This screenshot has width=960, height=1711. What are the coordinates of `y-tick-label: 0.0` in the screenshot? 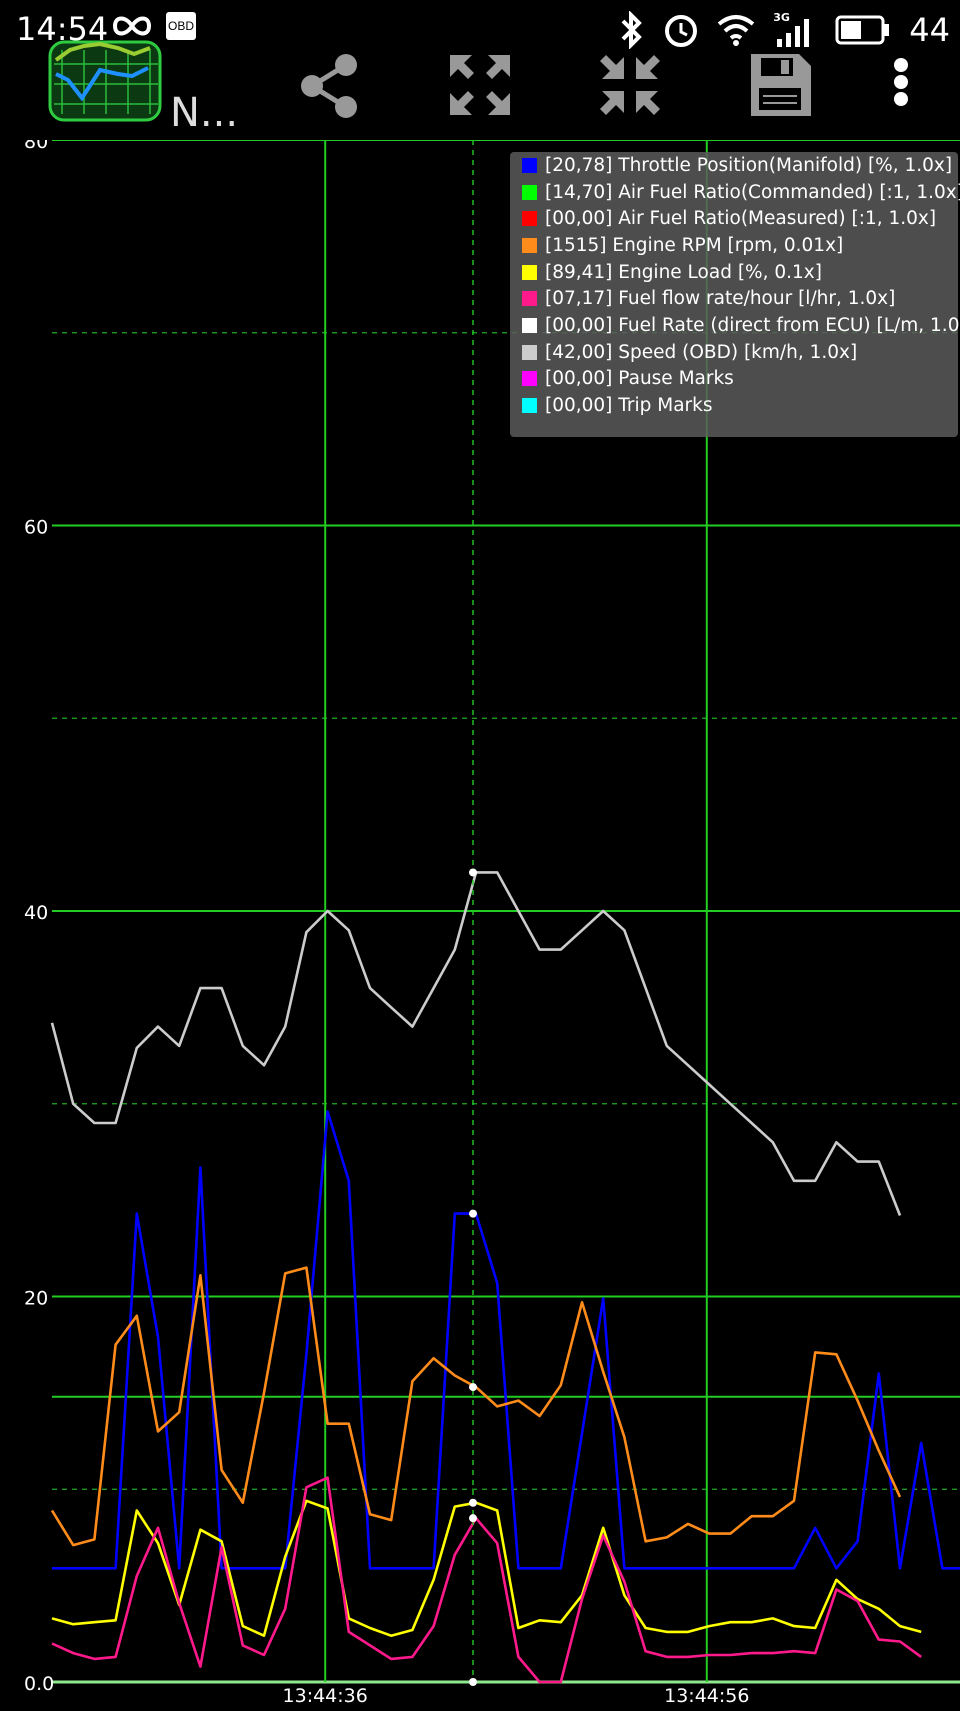 It's located at (39, 1684).